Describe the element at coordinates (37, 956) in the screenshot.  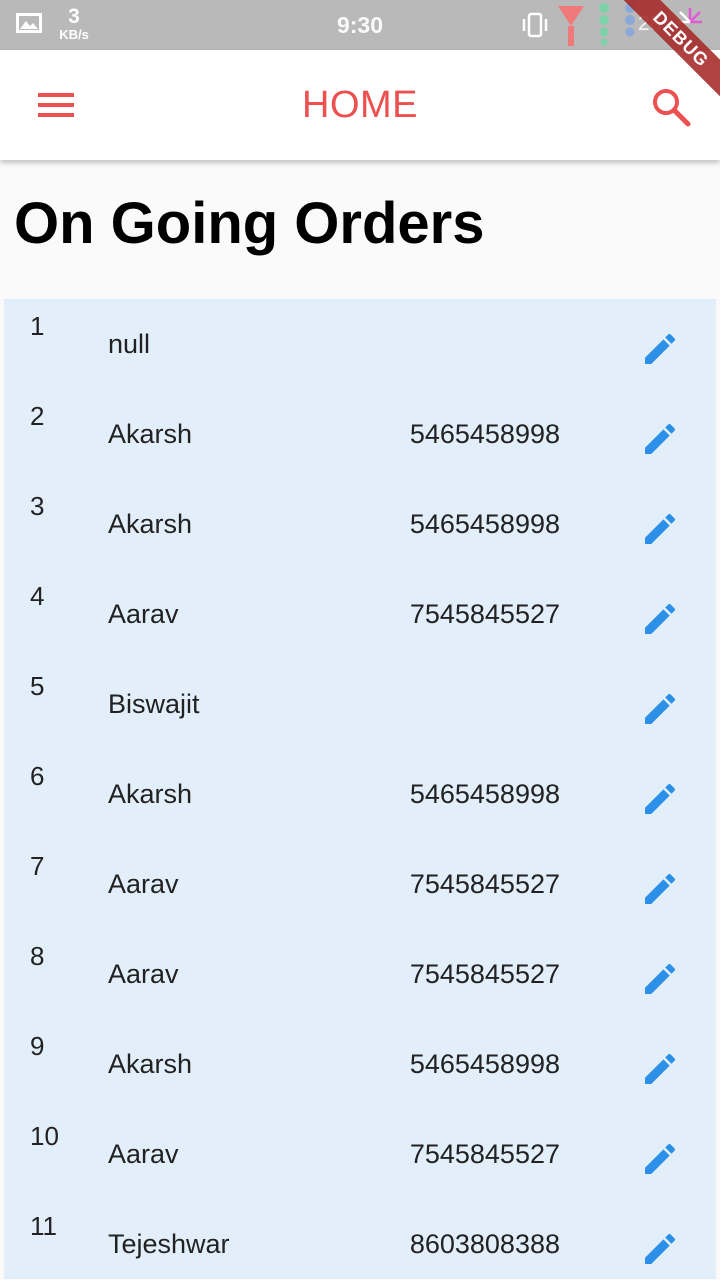
I see `order-number: 8` at that location.